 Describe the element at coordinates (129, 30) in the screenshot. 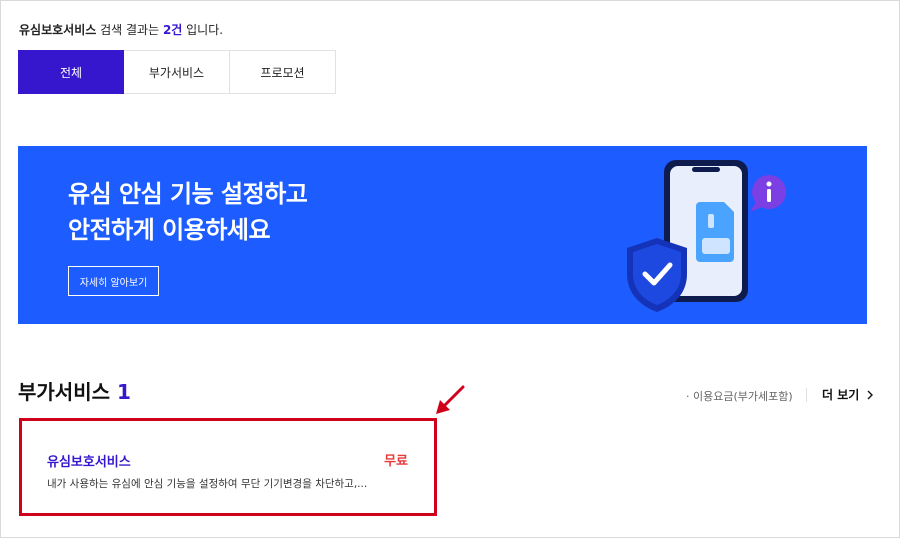

I see `result-prefix-text: 검색 결과는` at that location.